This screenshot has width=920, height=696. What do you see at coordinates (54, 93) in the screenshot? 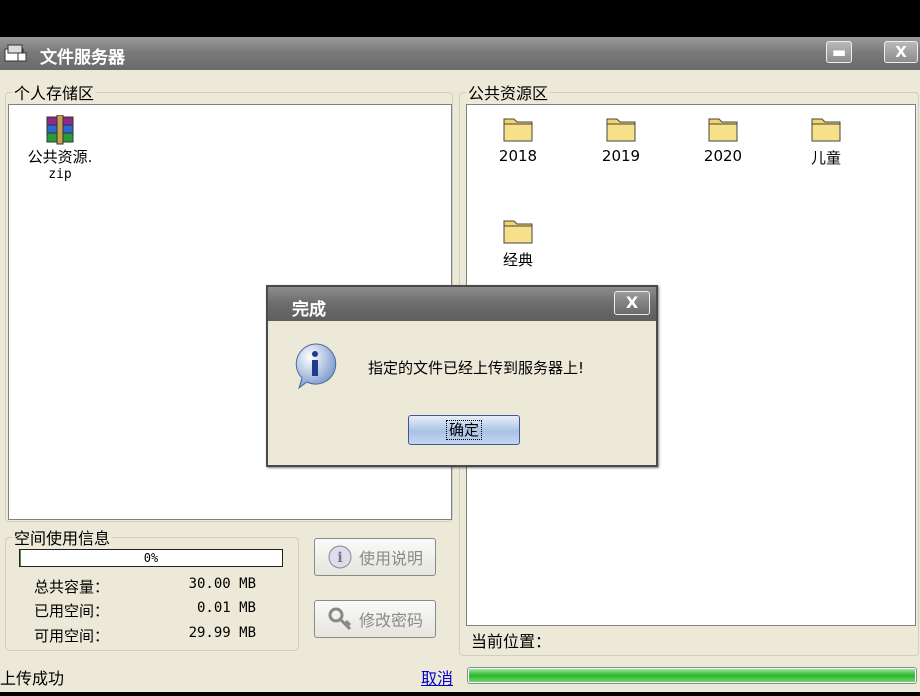
I see `personal-storage-legend: 个人存储区` at bounding box center [54, 93].